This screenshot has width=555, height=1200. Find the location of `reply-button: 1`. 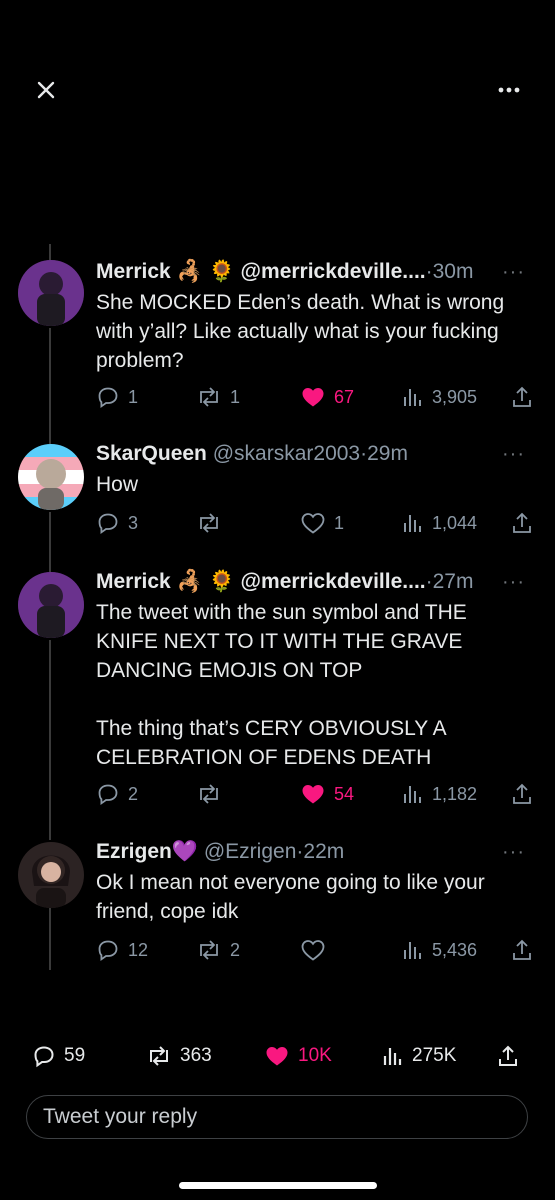

reply-button: 1 is located at coordinates (117, 397).